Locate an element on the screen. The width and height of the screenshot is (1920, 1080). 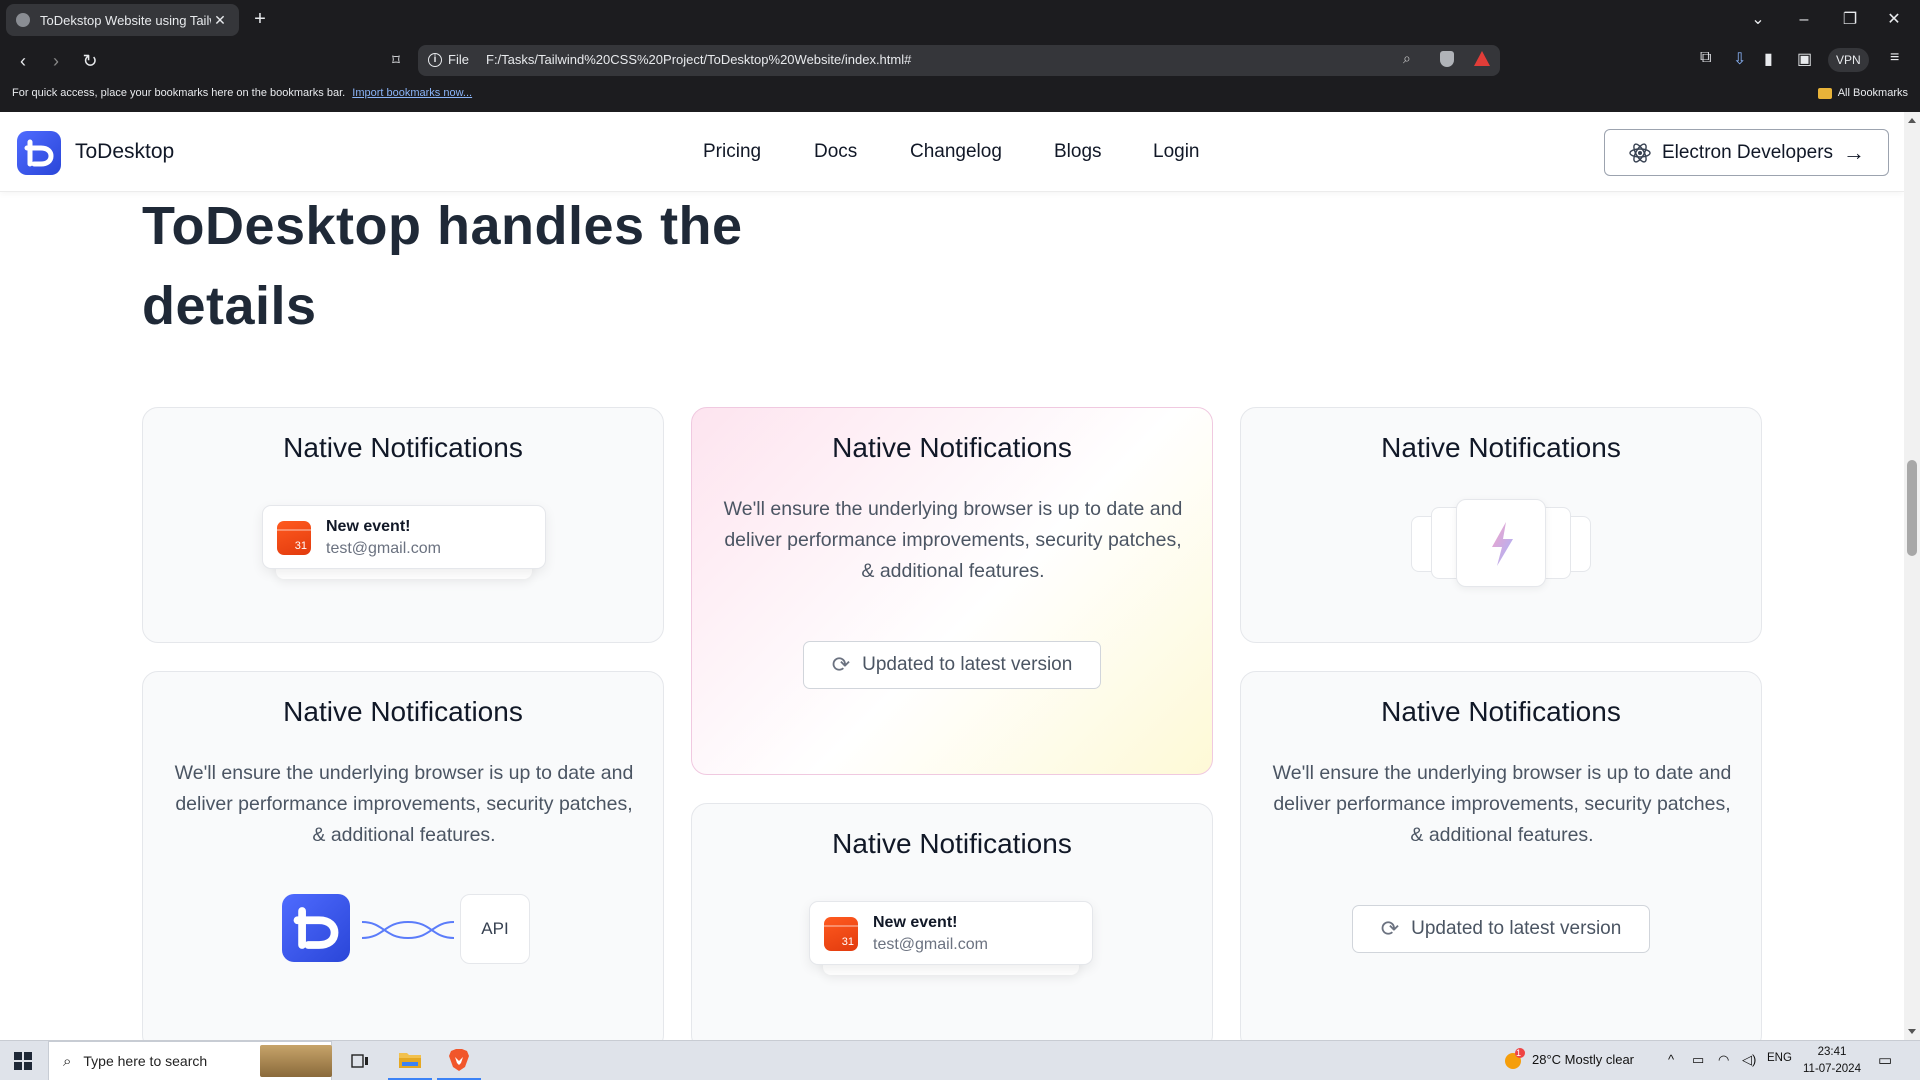
electron-developers-label: Electron Developers is located at coordinates (1747, 152).